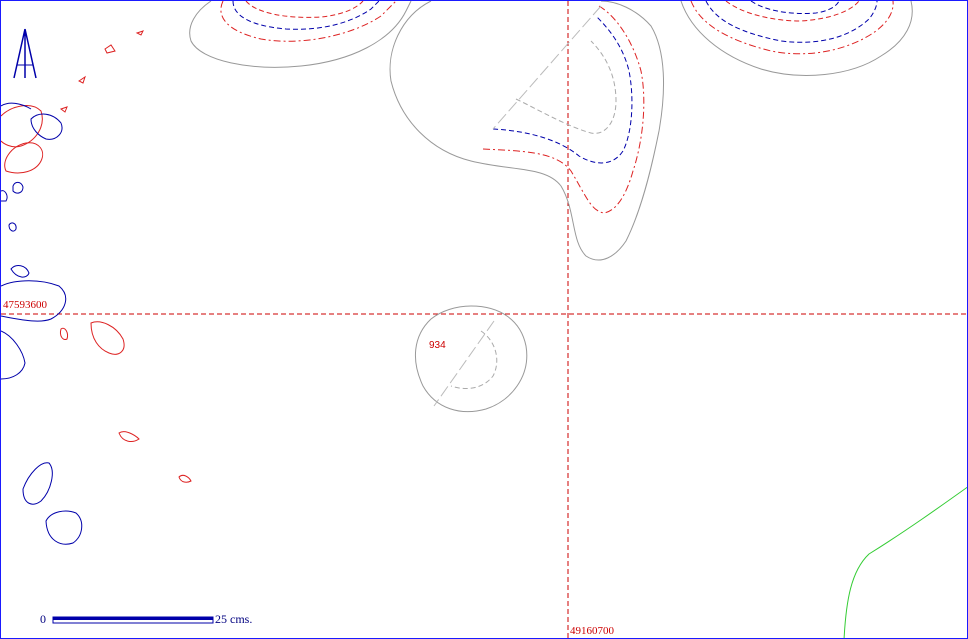  Describe the element at coordinates (304, 9) in the screenshot. I see `contour-red2-top-left` at that location.